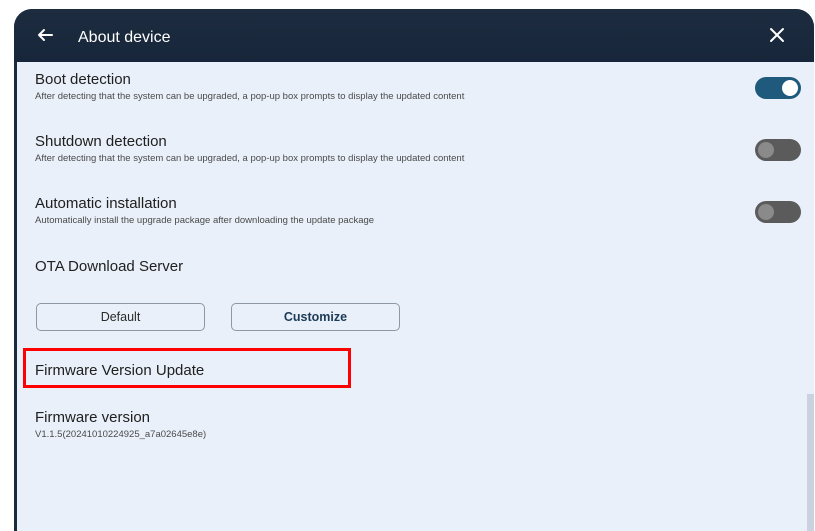 The image size is (815, 531). What do you see at coordinates (106, 203) in the screenshot?
I see `setting-name: Automatic installation` at bounding box center [106, 203].